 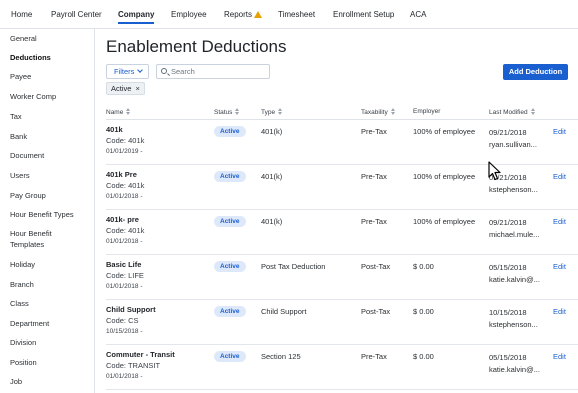 What do you see at coordinates (156, 175) in the screenshot?
I see `deduction-name: 401k Pre` at bounding box center [156, 175].